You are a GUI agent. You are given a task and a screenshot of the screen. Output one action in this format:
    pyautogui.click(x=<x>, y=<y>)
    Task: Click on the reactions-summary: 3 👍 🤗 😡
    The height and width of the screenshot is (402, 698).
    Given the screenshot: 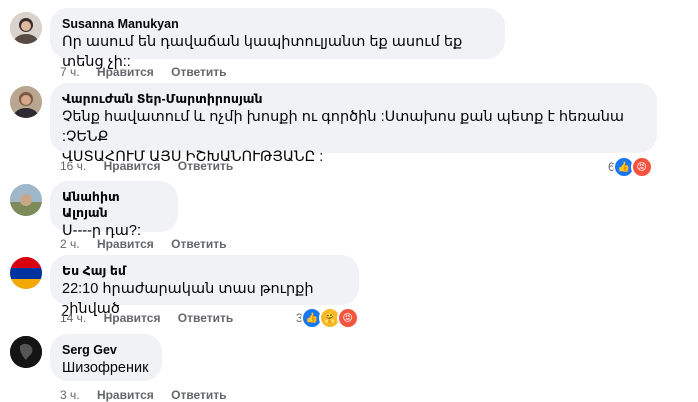 What is the action you would take?
    pyautogui.click(x=327, y=318)
    